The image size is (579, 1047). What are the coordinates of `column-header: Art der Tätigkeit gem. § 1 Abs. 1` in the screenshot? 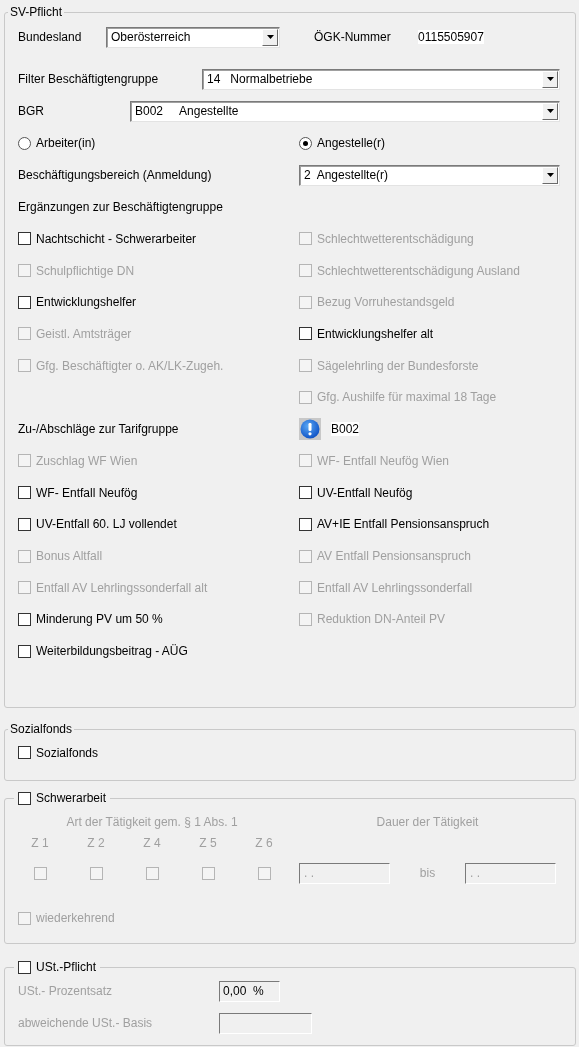 It's located at (152, 822).